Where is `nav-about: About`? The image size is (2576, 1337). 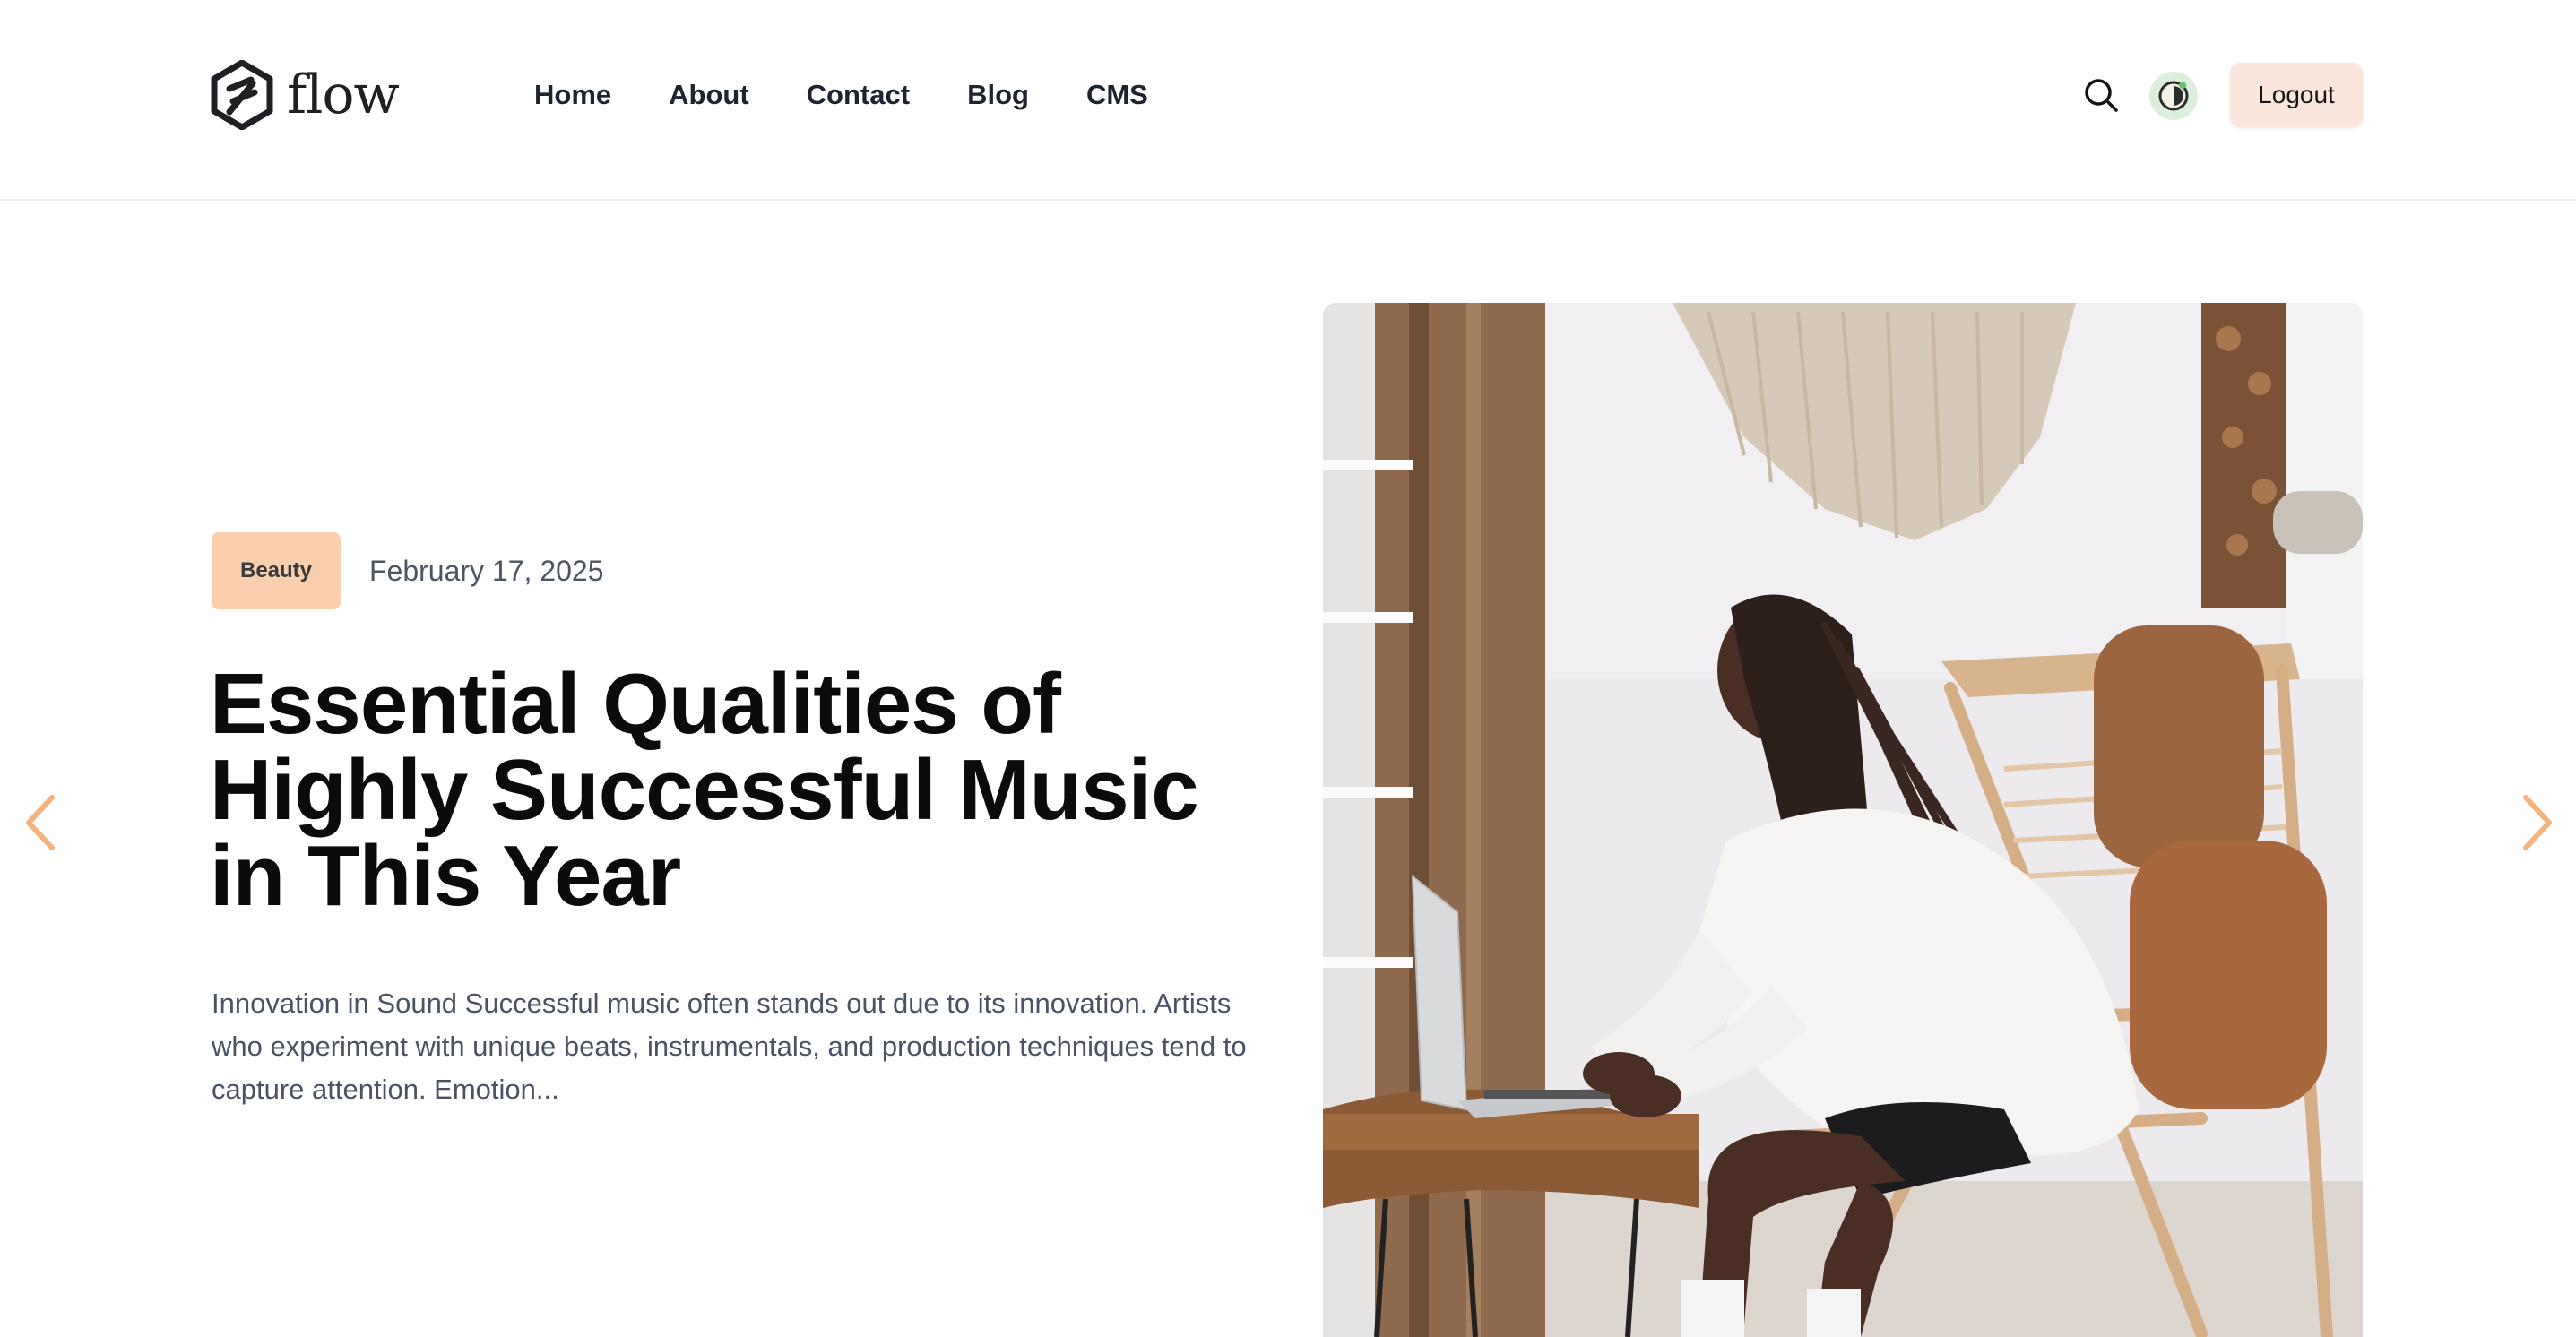
nav-about: About is located at coordinates (709, 95).